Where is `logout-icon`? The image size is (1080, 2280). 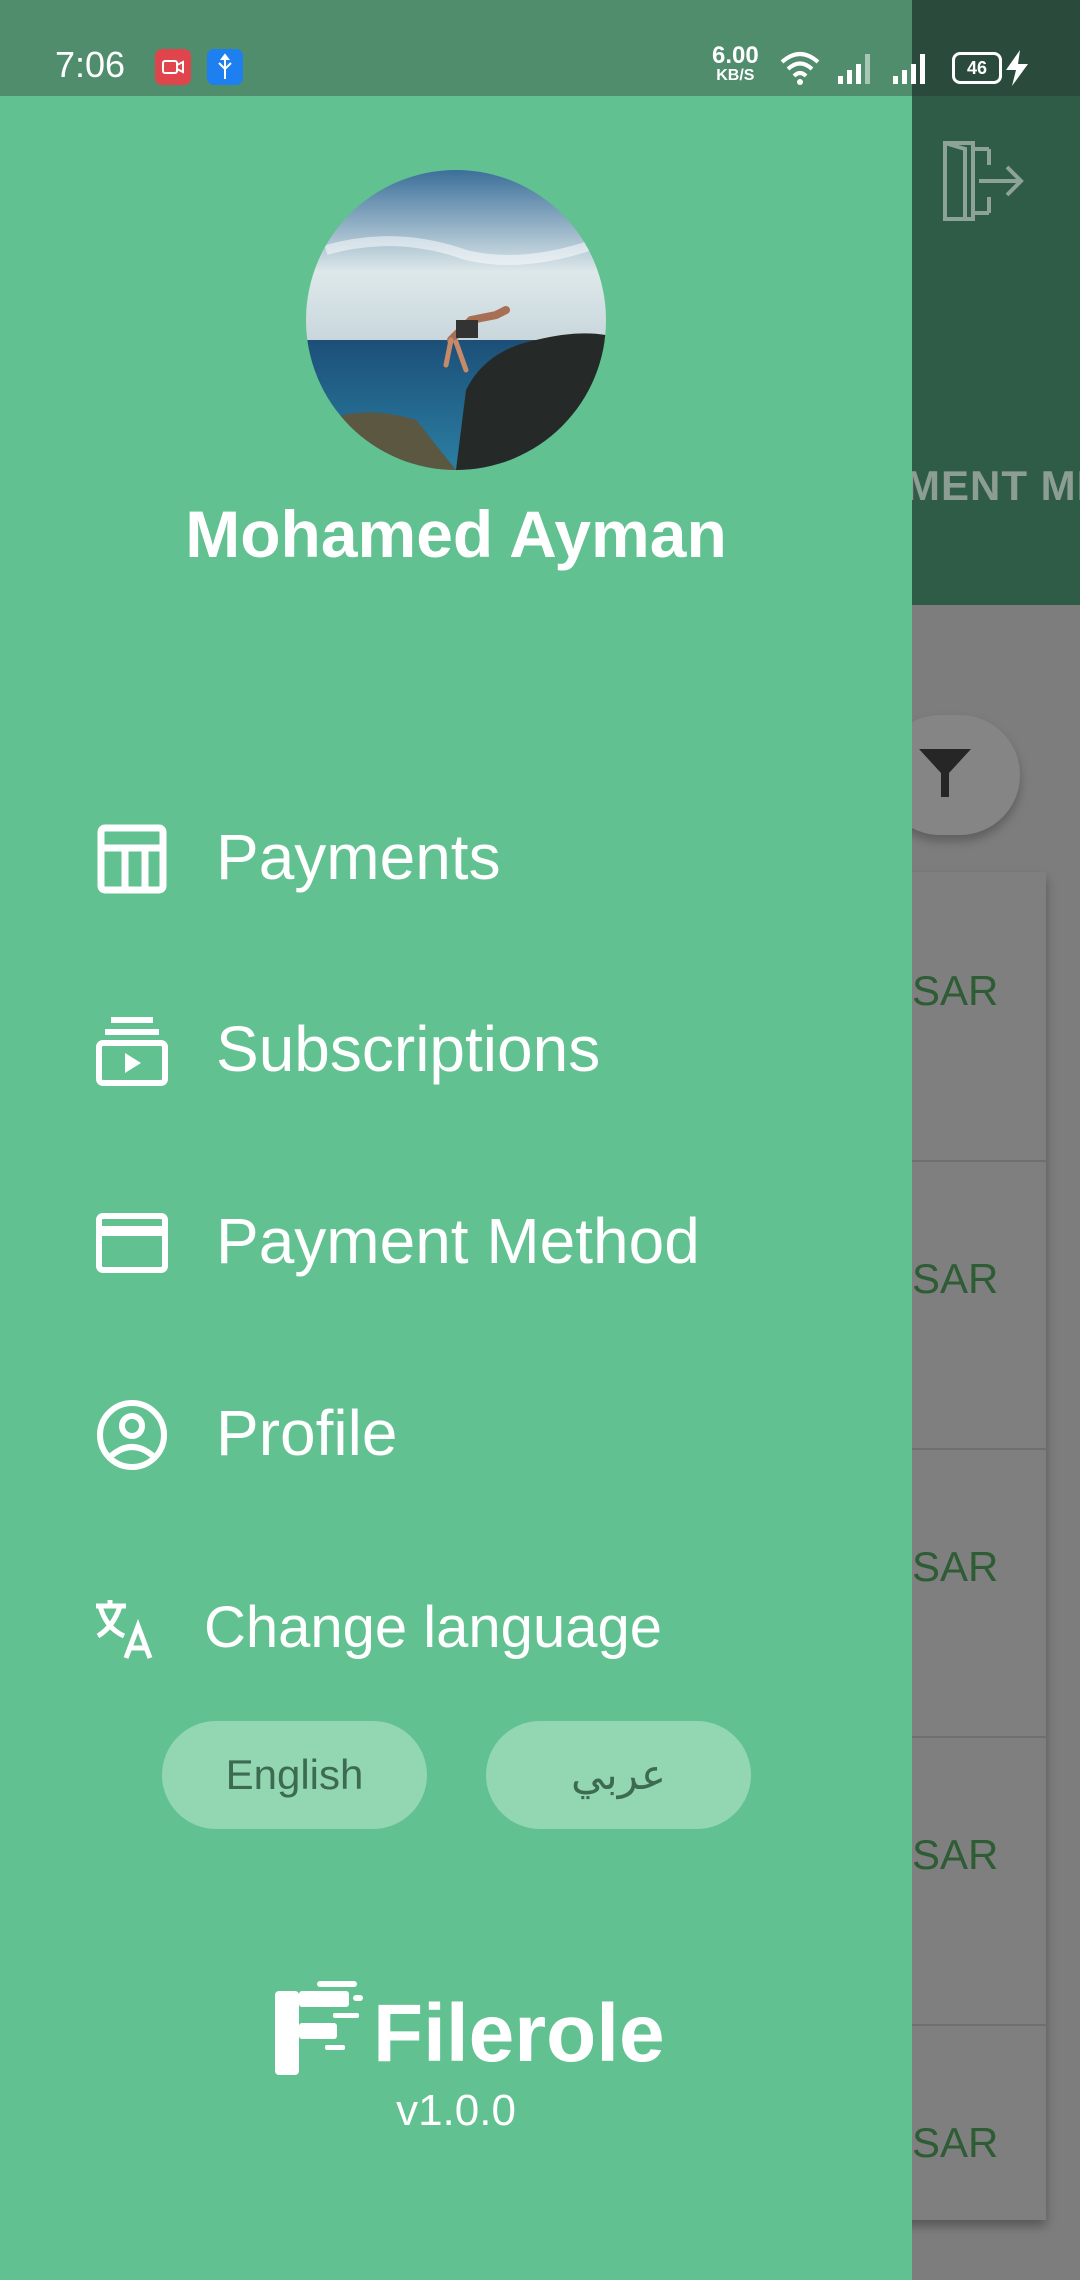
logout-icon is located at coordinates (981, 181).